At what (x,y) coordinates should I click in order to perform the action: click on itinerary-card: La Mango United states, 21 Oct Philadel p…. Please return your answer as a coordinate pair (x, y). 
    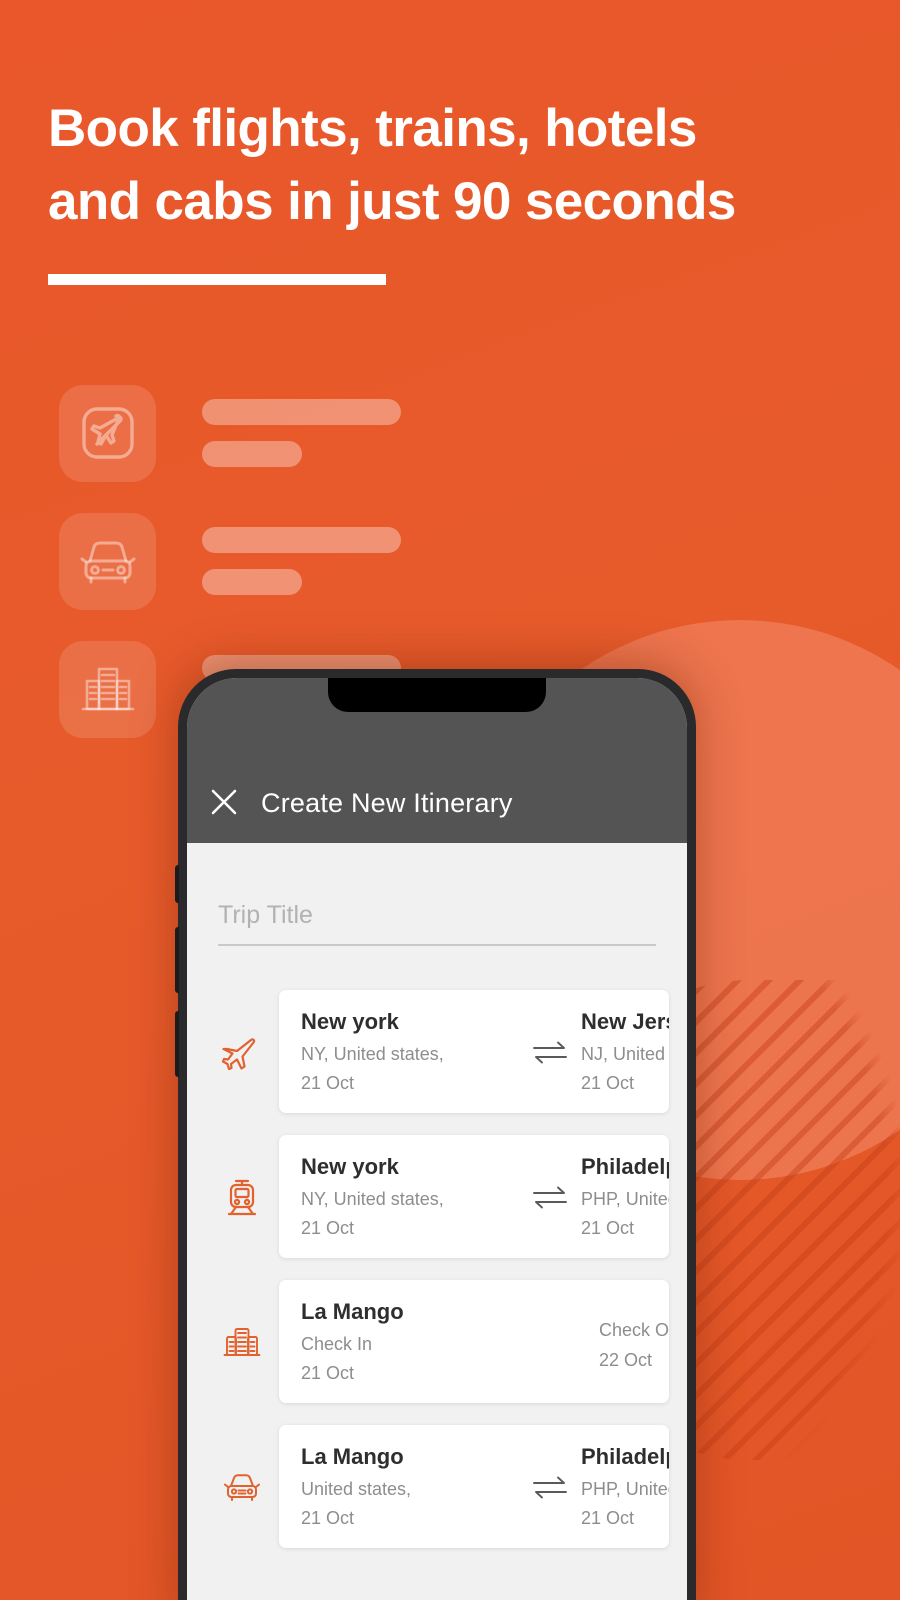
    Looking at the image, I should click on (474, 1486).